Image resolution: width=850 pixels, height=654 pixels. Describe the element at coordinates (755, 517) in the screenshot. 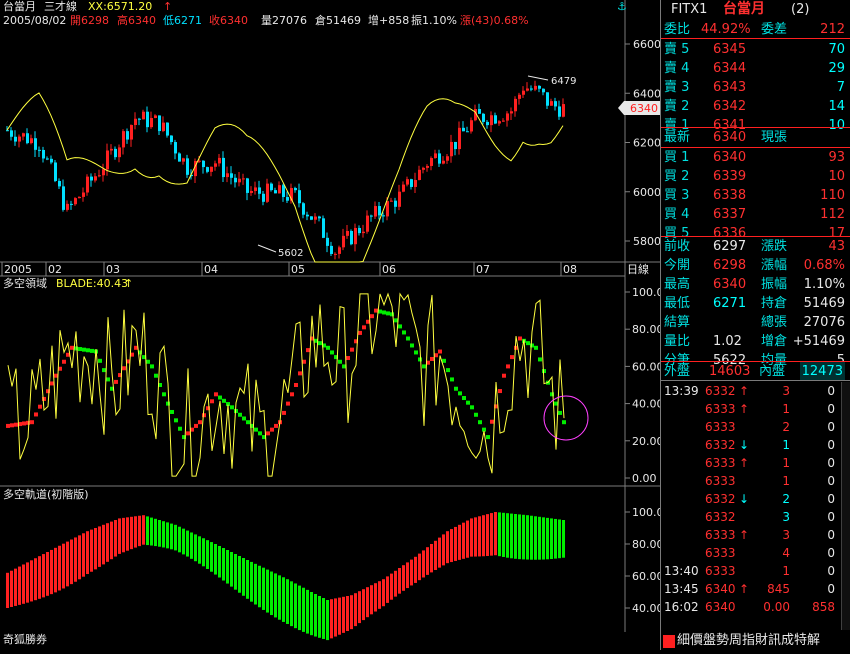

I see `tick-row: 6332 3 0` at that location.